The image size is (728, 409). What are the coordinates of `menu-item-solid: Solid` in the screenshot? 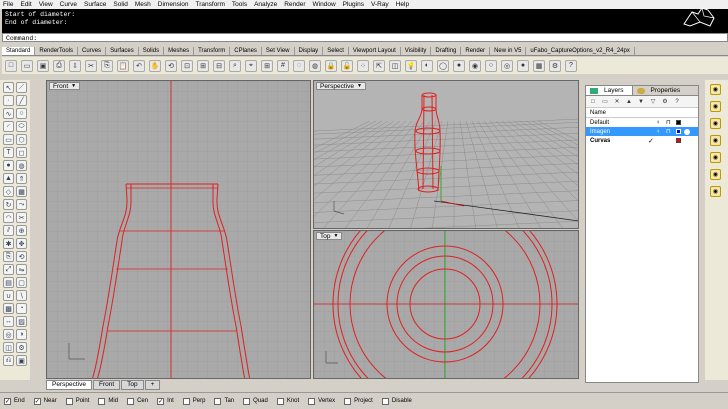 It's located at (120, 4).